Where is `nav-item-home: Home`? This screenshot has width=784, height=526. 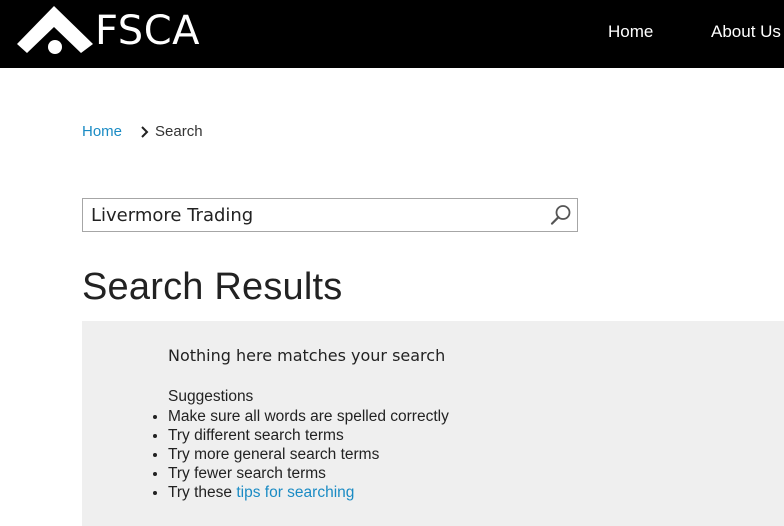
nav-item-home: Home is located at coordinates (630, 32).